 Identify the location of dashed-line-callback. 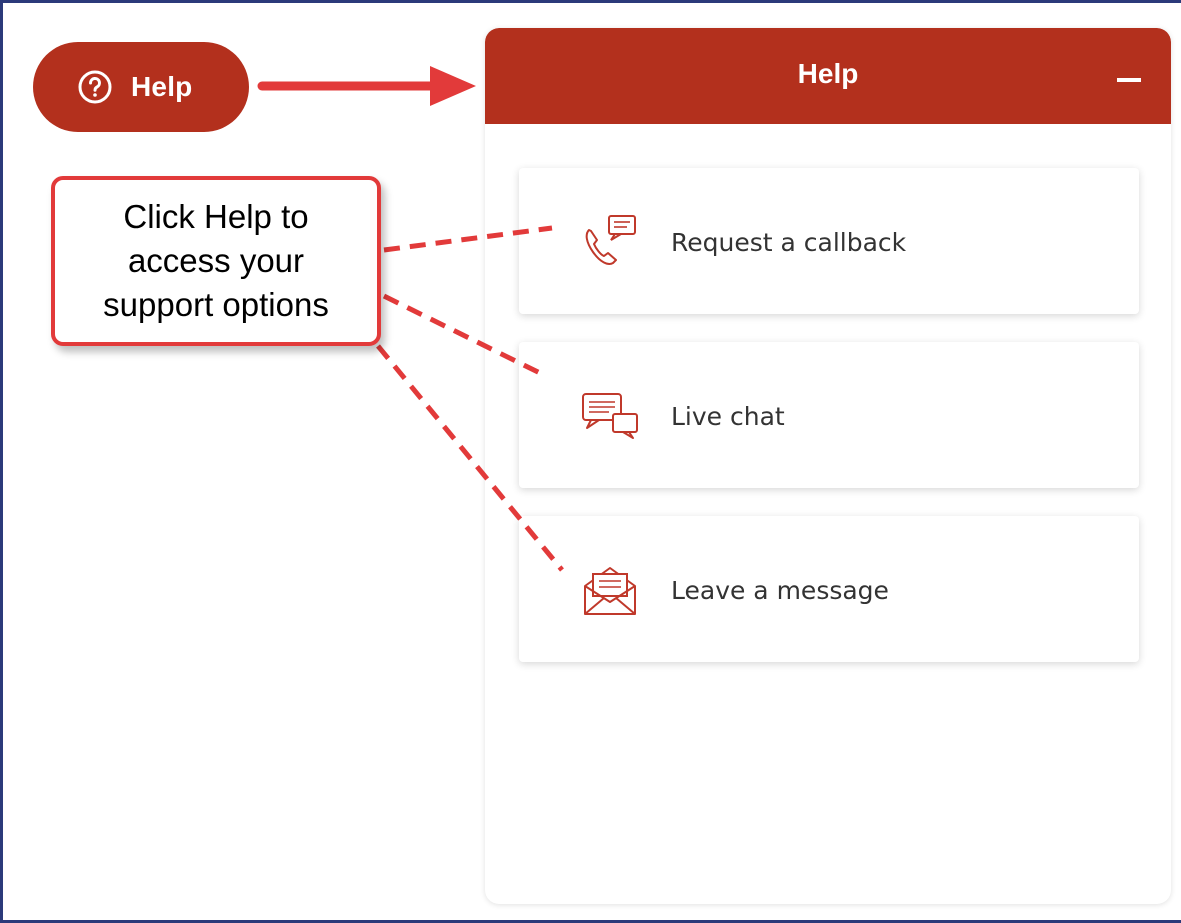
(468, 239).